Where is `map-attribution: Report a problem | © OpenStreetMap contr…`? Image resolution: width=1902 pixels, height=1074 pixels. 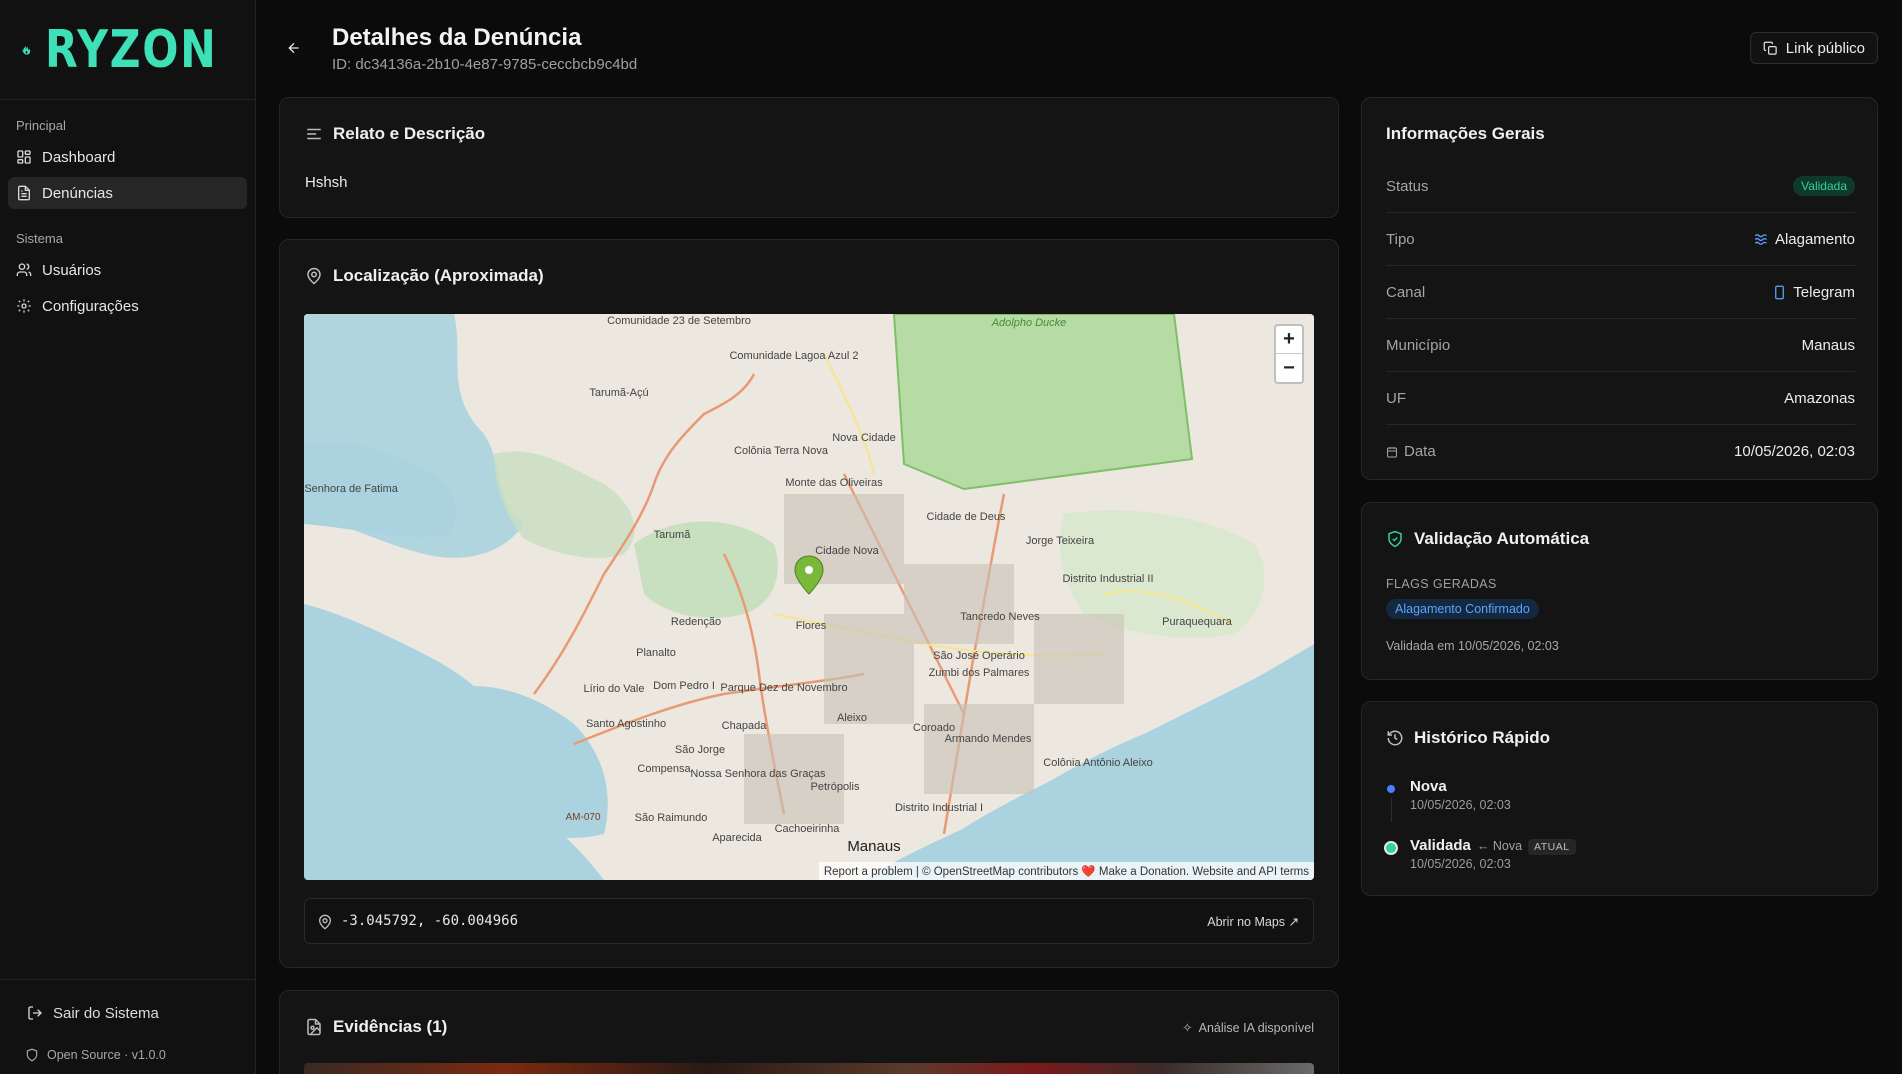
map-attribution: Report a problem | © OpenStreetMap contr… is located at coordinates (1066, 871).